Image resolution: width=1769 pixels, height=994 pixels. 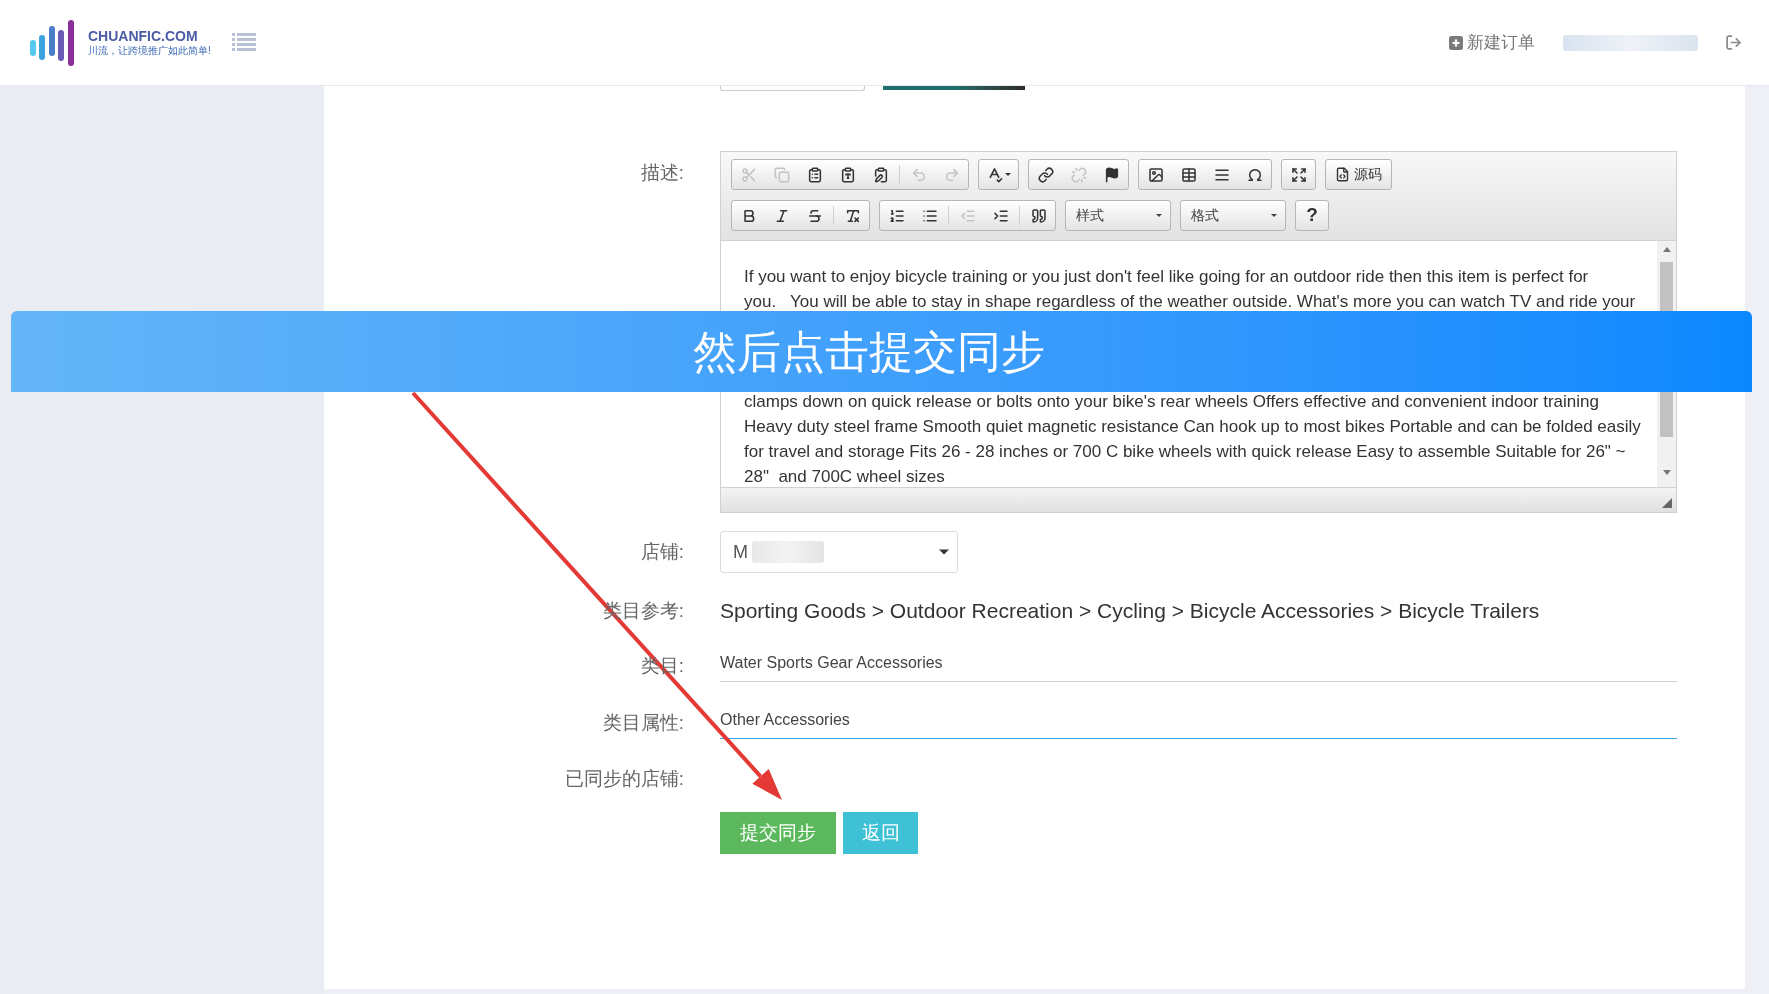 I want to click on logo-icon, so click(x=53, y=42).